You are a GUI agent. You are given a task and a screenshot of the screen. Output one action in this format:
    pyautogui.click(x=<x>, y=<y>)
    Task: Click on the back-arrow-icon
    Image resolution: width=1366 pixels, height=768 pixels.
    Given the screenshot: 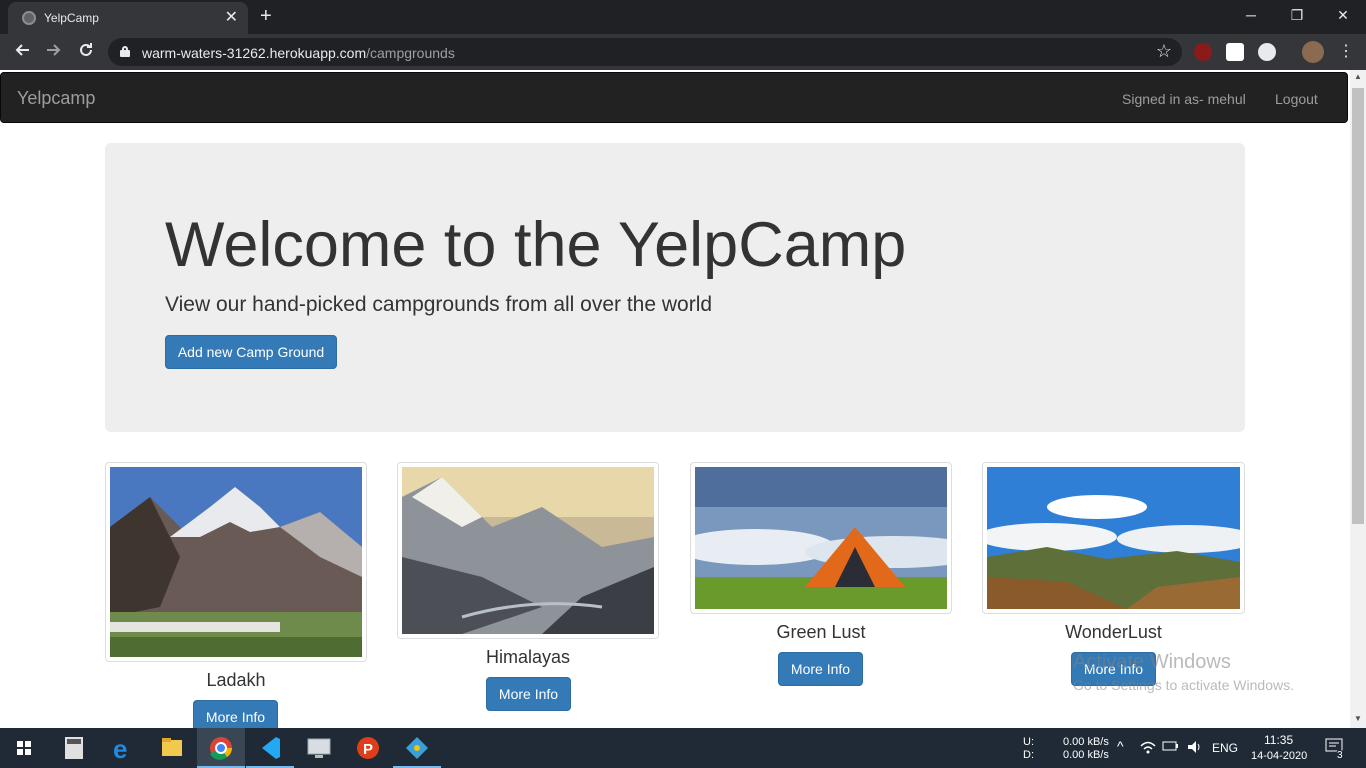 What is the action you would take?
    pyautogui.click(x=22, y=52)
    